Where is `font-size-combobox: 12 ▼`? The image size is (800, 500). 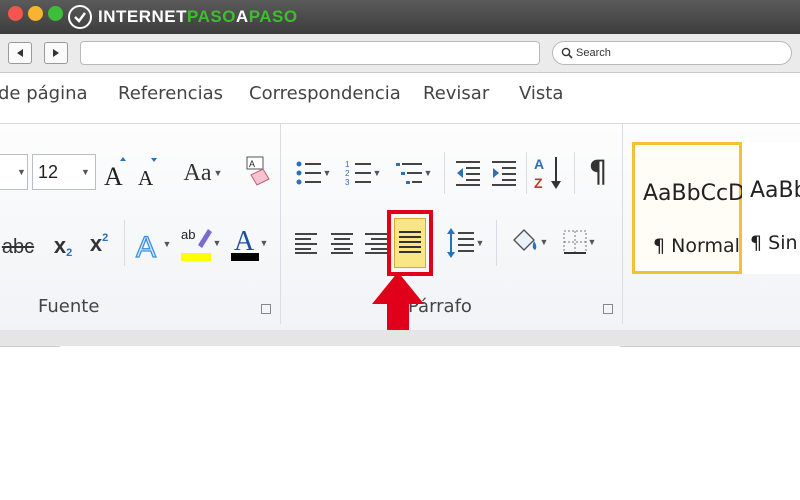
font-size-combobox: 12 ▼ is located at coordinates (64, 172).